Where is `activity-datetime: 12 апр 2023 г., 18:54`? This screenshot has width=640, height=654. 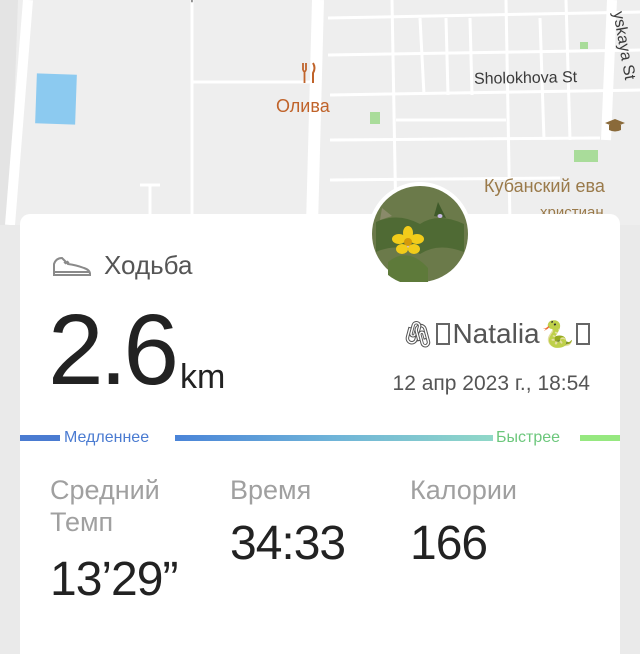 activity-datetime: 12 апр 2023 г., 18:54 is located at coordinates (491, 383).